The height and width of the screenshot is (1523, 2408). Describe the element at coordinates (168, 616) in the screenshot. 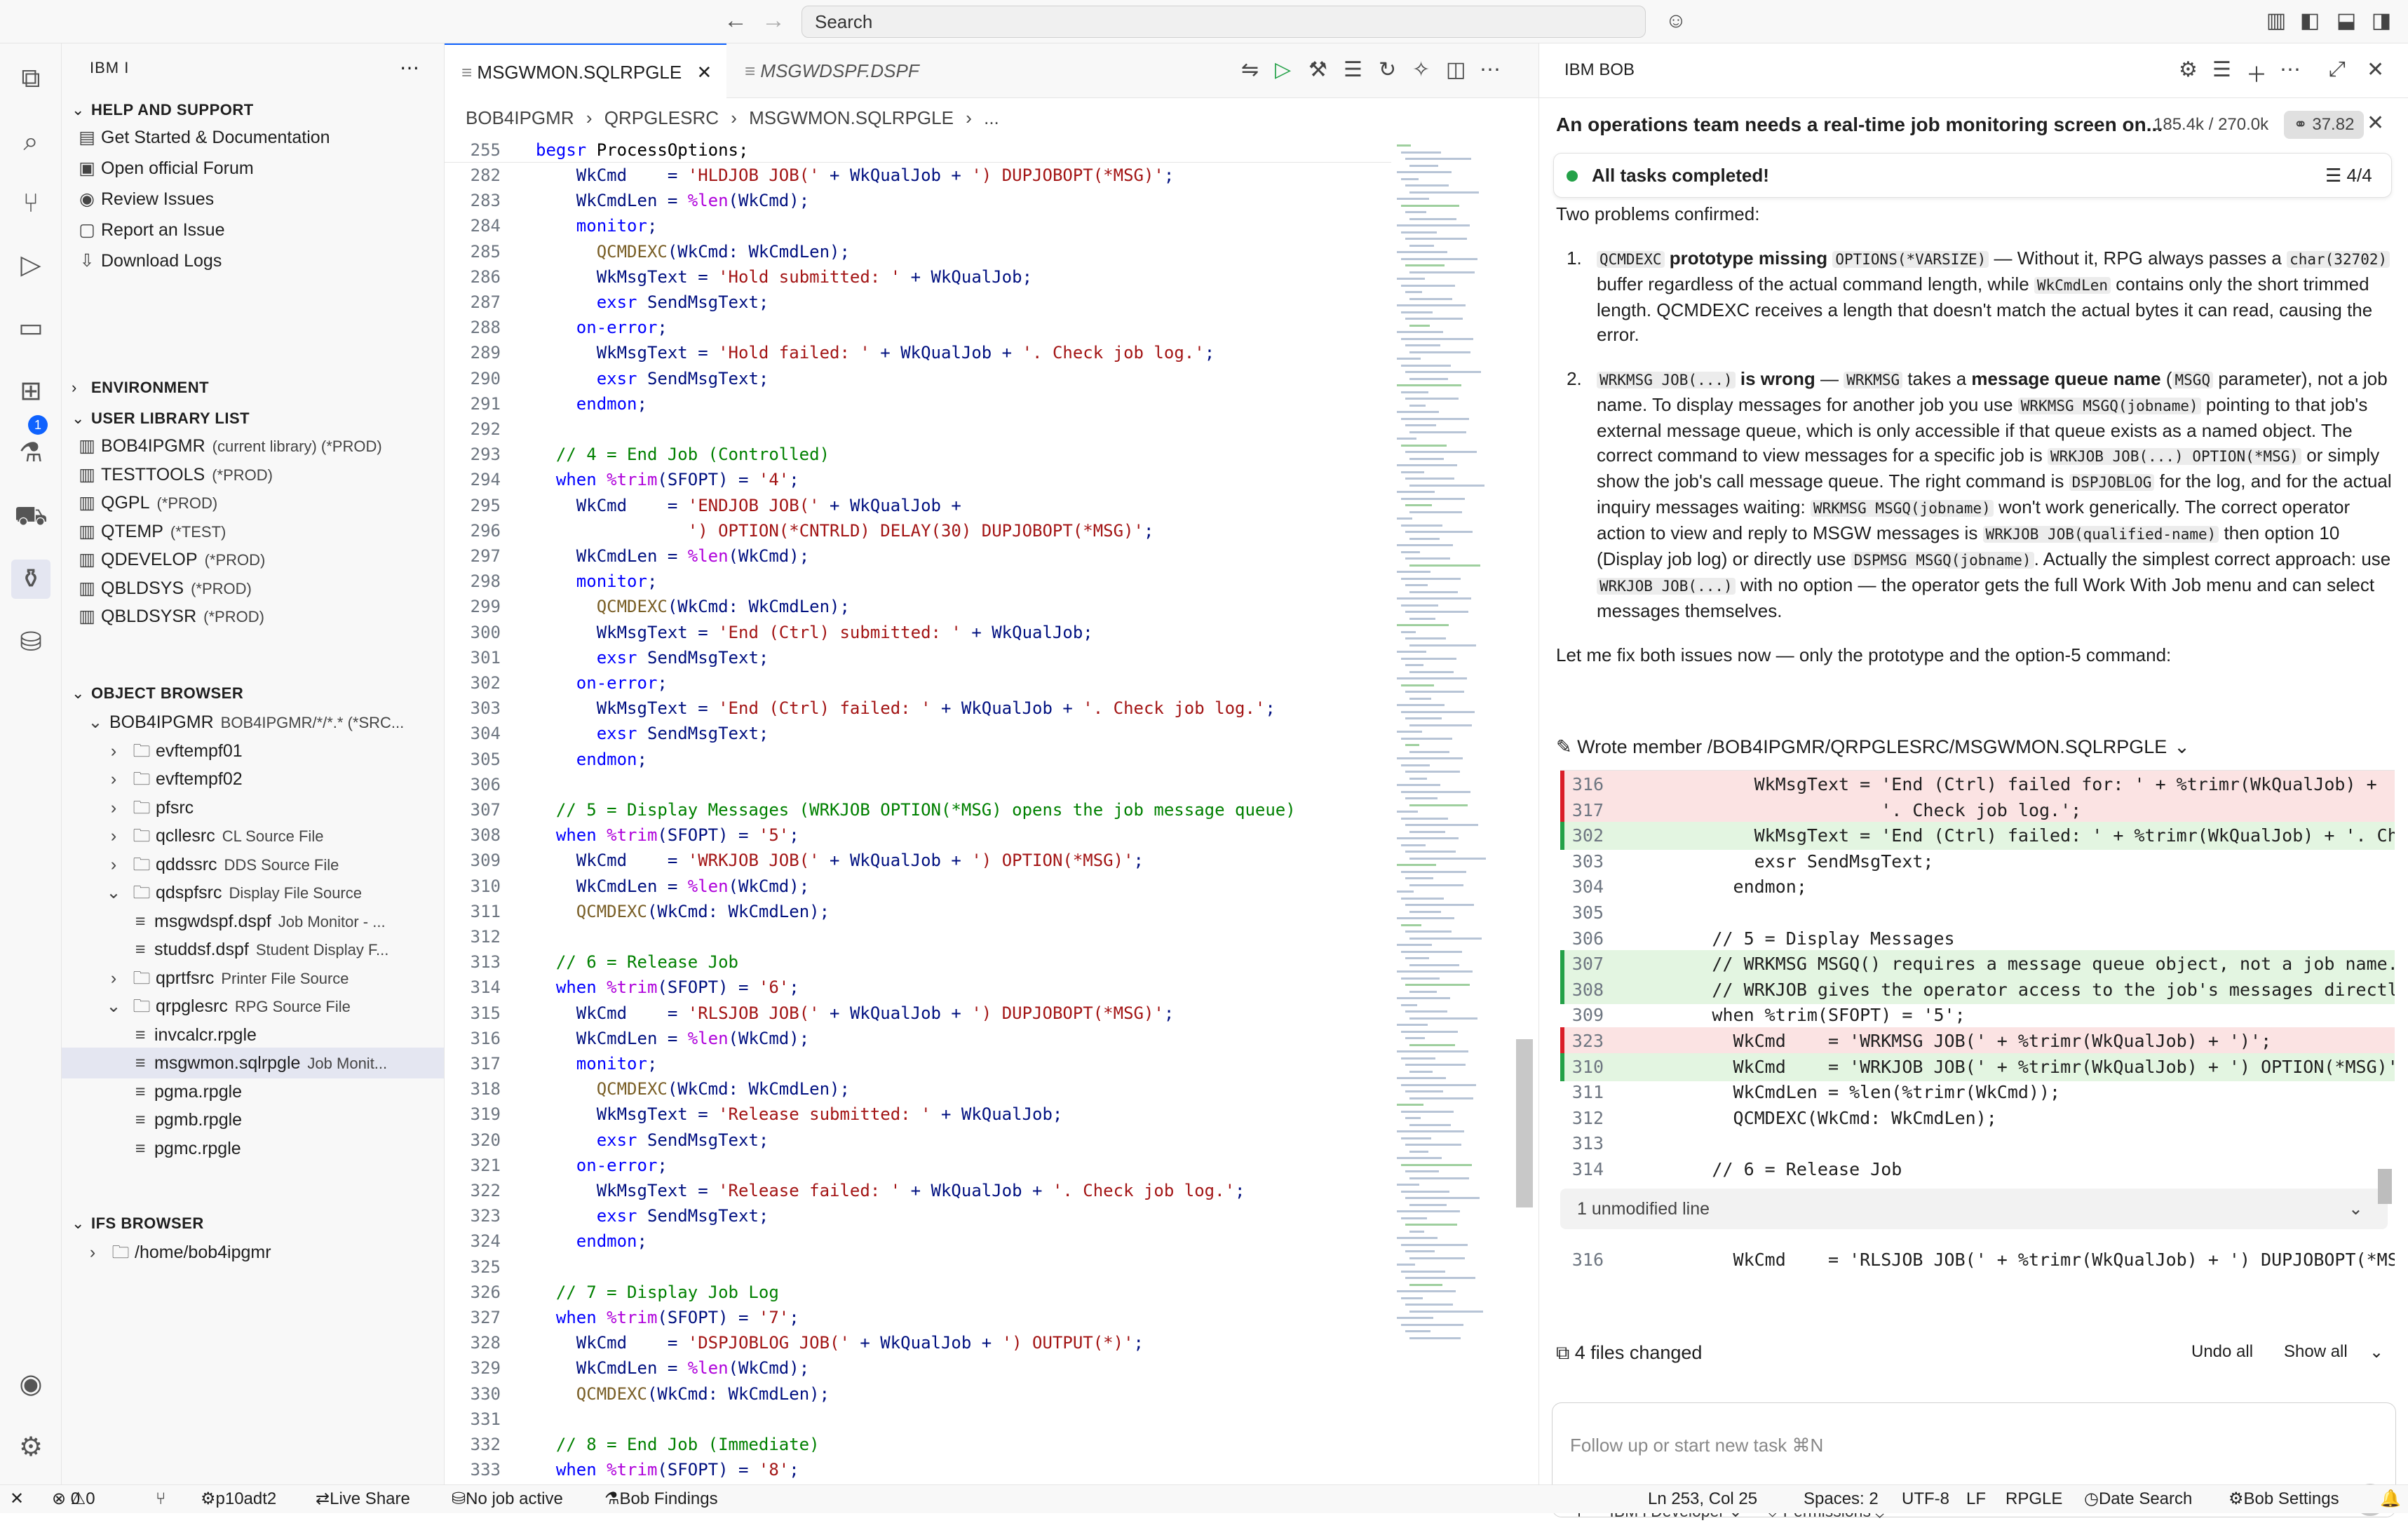

I see `library-item: ▥ QBLDSYSR (*PROD)` at that location.